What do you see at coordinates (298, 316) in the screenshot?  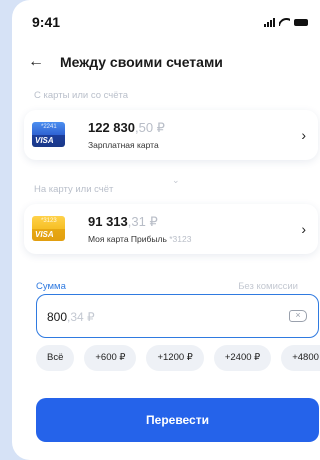 I see `clear-input-icon: ×` at bounding box center [298, 316].